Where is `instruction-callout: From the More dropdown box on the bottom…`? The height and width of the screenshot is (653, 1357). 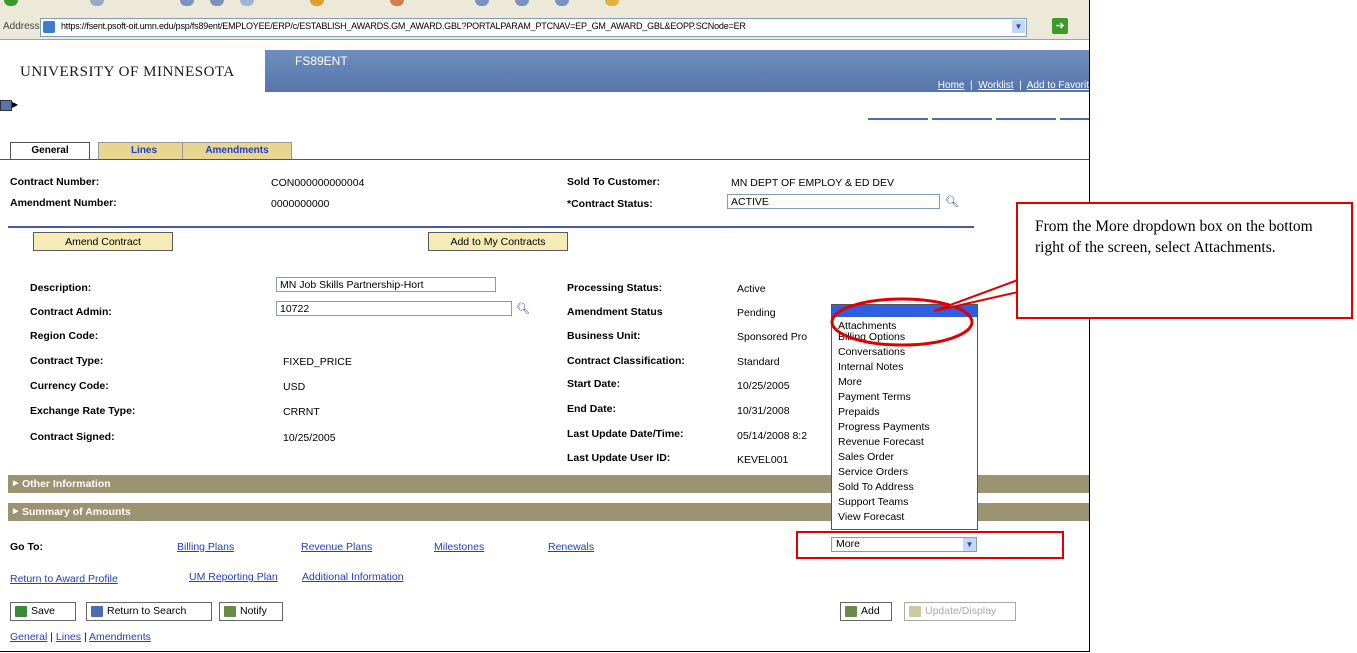
instruction-callout: From the More dropdown box on the bottom… is located at coordinates (1184, 260).